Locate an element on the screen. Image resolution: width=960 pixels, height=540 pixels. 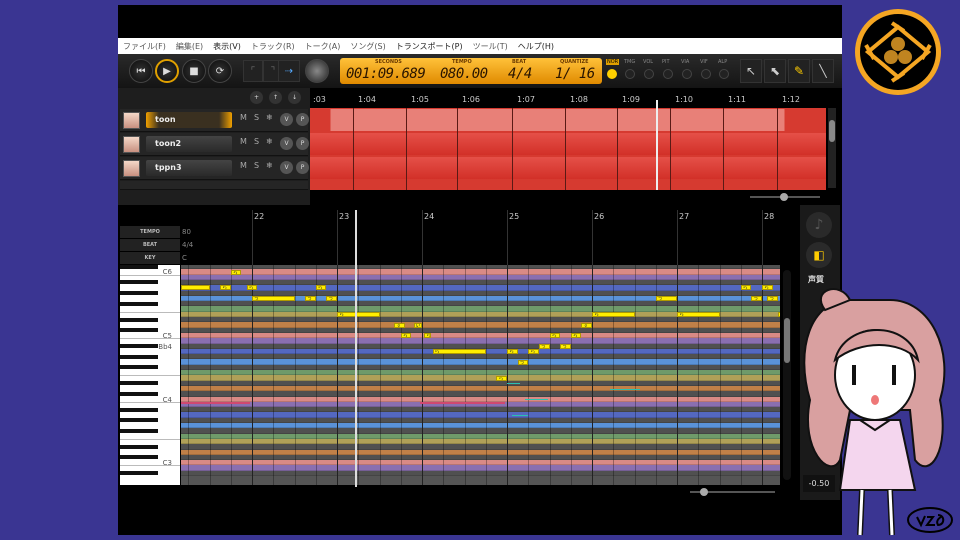
menu-item: ソング(S) is located at coordinates (367, 46).